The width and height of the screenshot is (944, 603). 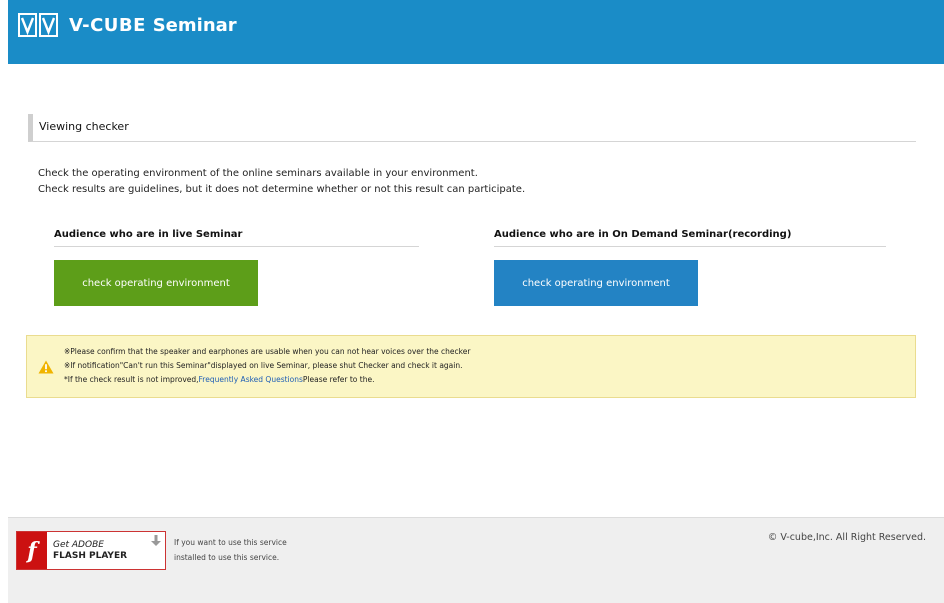 What do you see at coordinates (472, 128) in the screenshot?
I see `section-heading: Viewing checker` at bounding box center [472, 128].